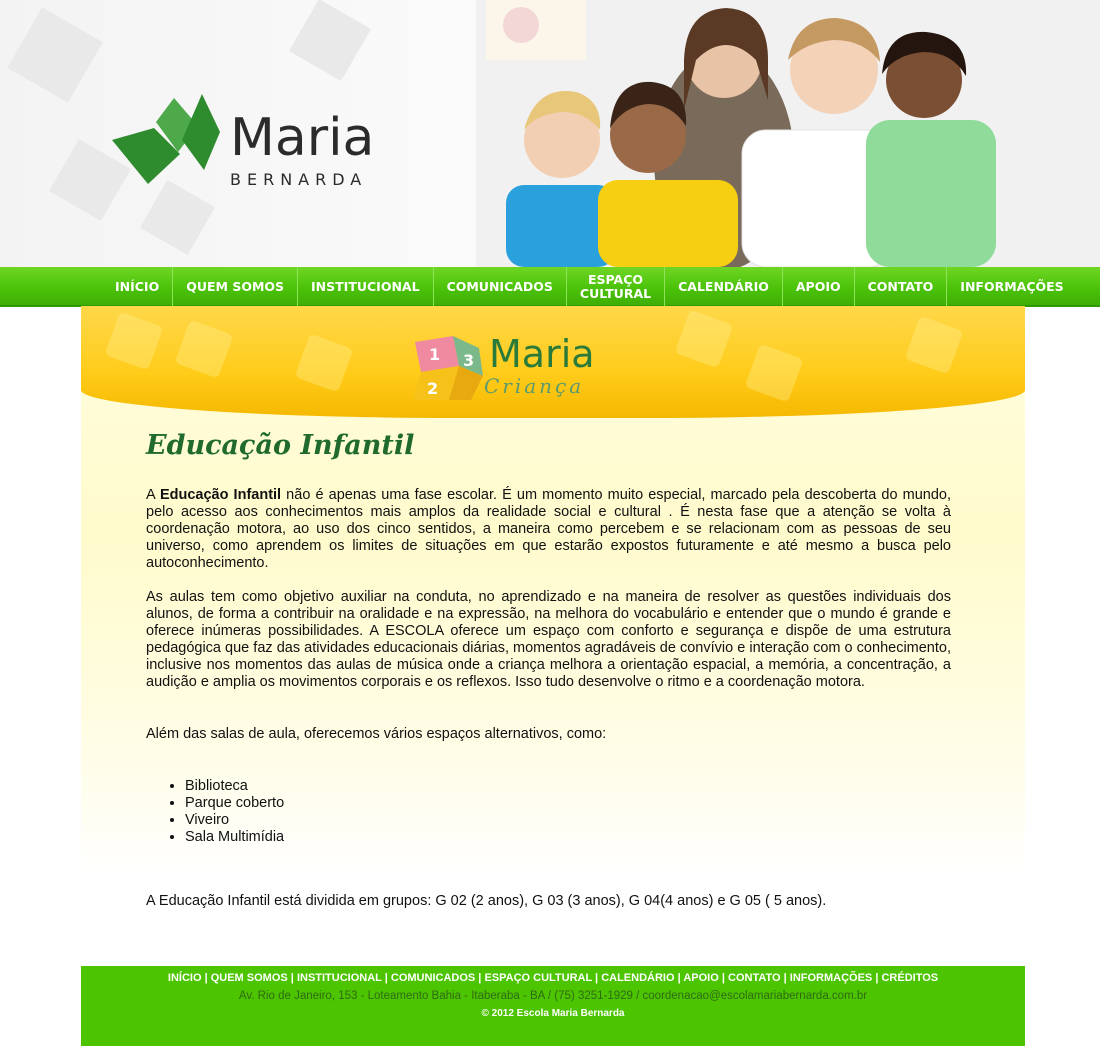  I want to click on footer-copyright: © 2012 Escola Maria Bernarda, so click(553, 1013).